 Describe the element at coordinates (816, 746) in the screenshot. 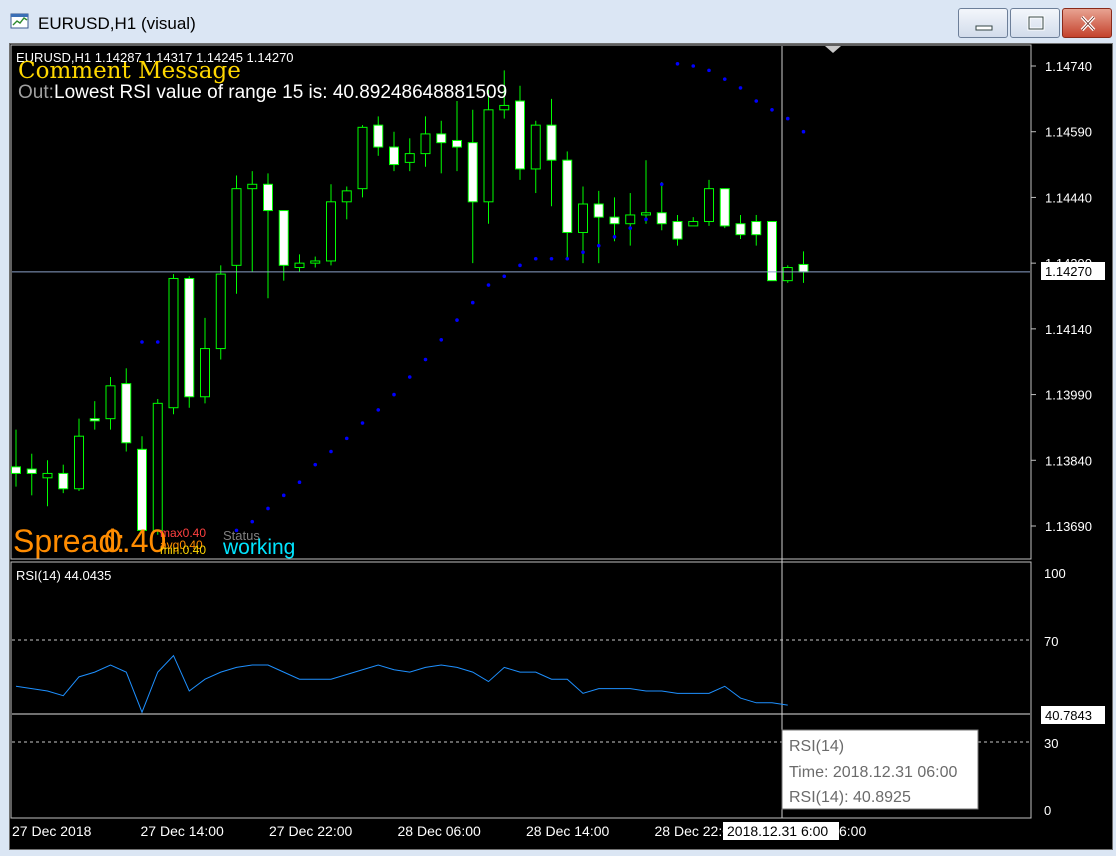

I see `tooltip-name: RSI(14)` at that location.